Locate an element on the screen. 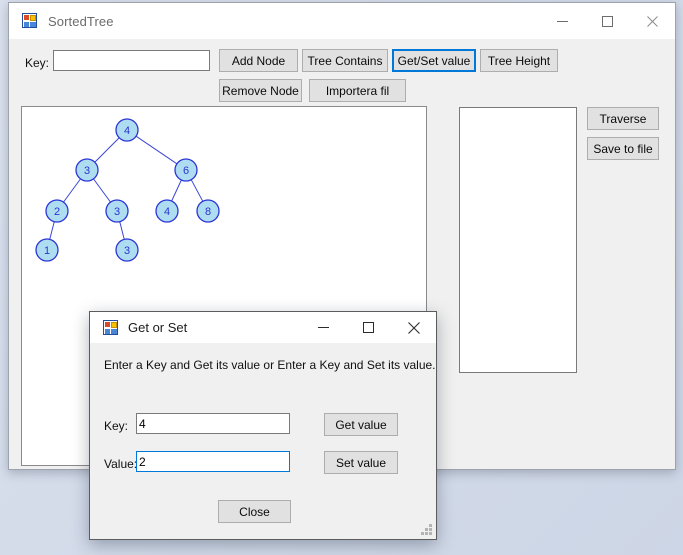 The width and height of the screenshot is (683, 555). tree-node-label: 1 is located at coordinates (47, 251).